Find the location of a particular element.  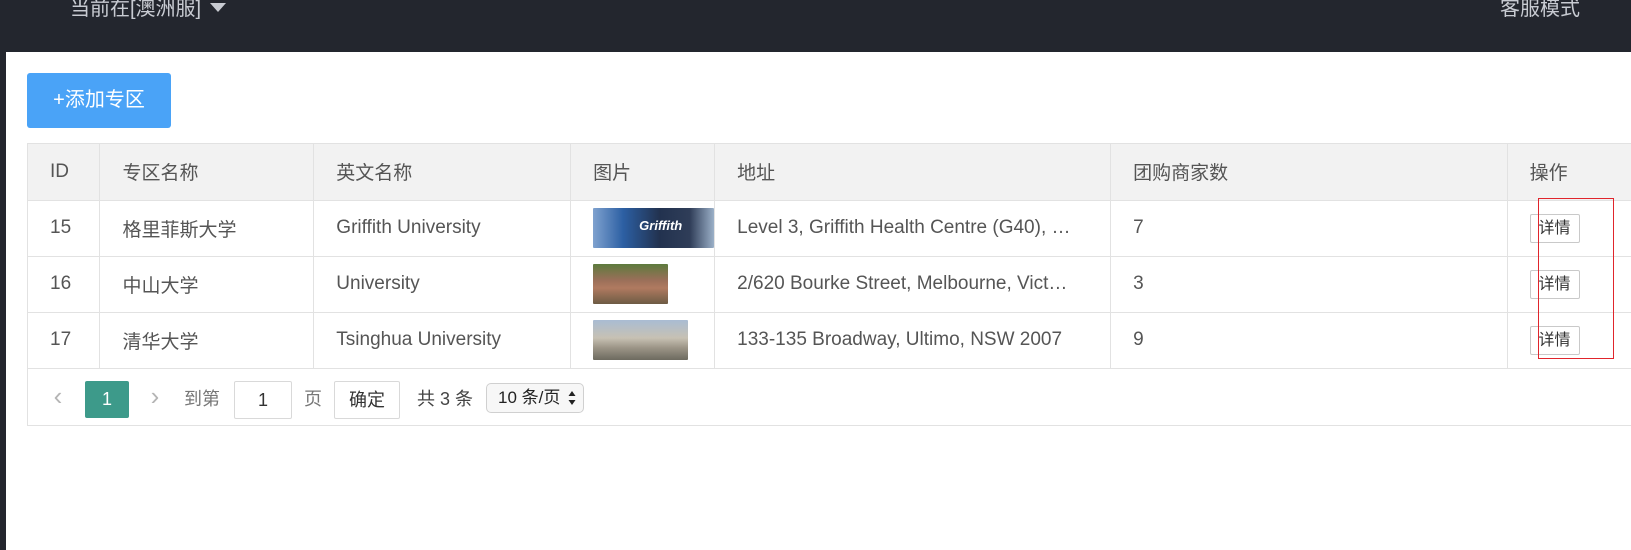

chevron-down-icon is located at coordinates (218, 8).